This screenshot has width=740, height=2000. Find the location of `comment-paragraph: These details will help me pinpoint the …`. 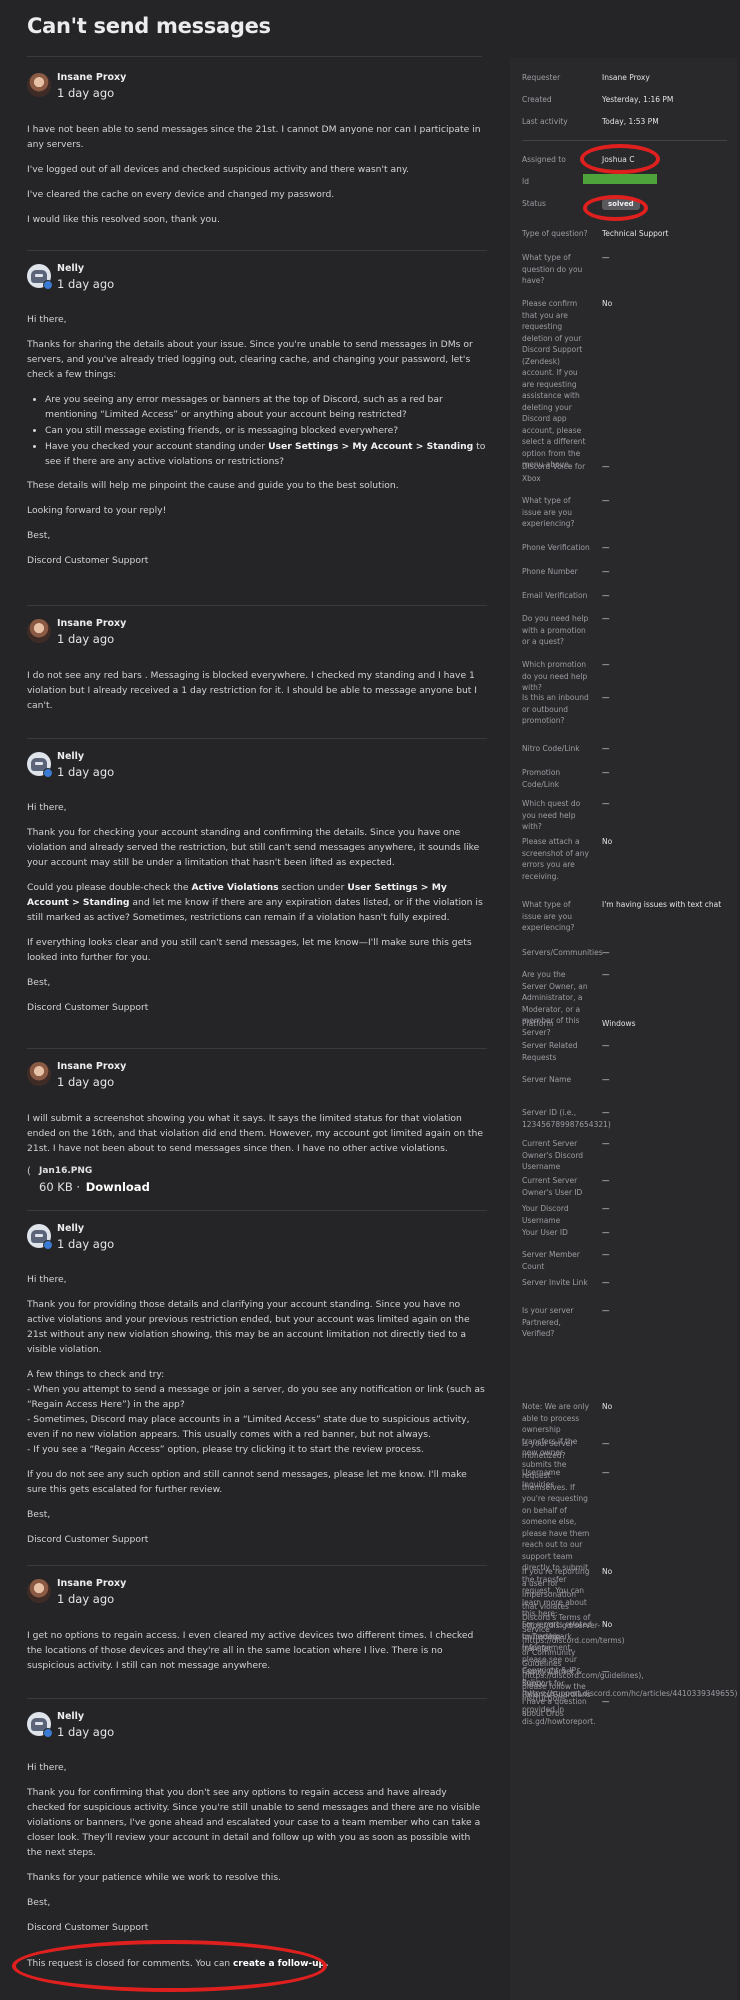

comment-paragraph: These details will help me pinpoint the … is located at coordinates (213, 485).